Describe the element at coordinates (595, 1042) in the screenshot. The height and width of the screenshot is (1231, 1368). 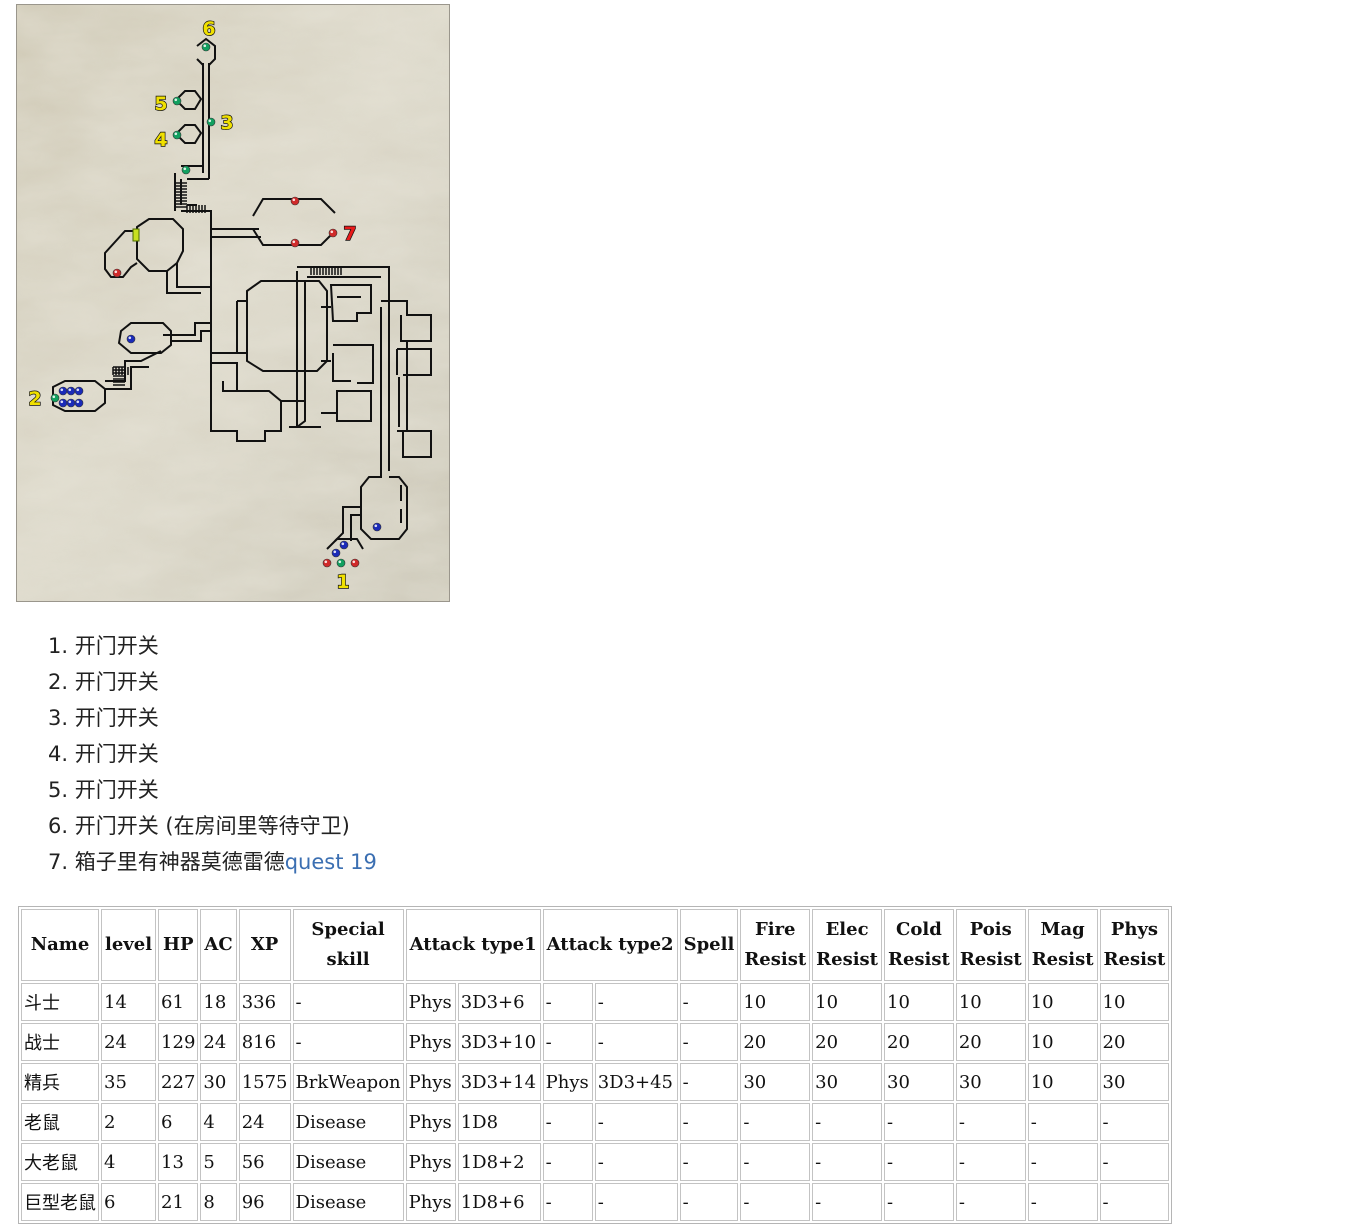
I see `table-row: 战士 24 129 24 816- Phys 3D3+10- - -20 20 20 20 10 20` at that location.